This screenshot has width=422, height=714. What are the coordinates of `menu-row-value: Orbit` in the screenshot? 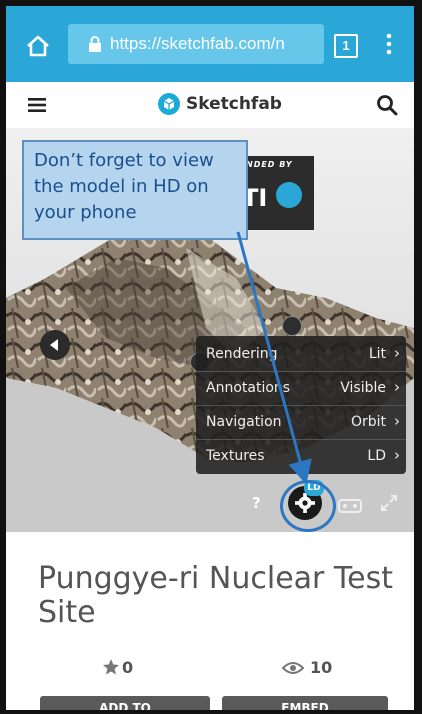 It's located at (368, 422).